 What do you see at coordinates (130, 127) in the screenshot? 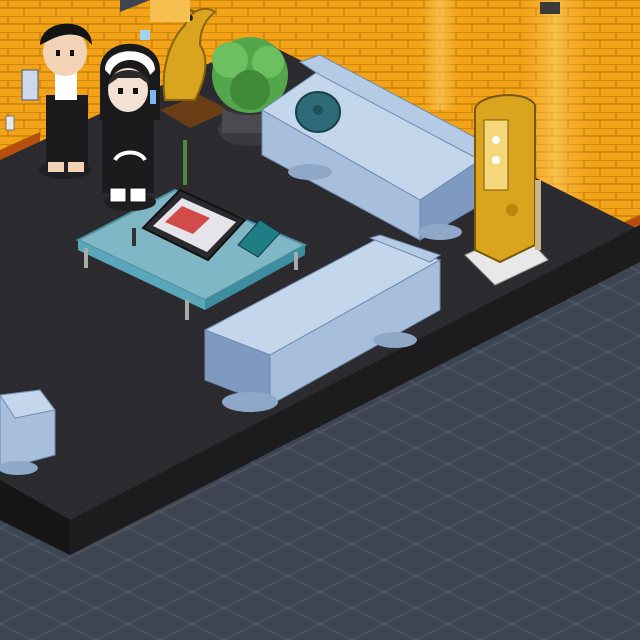
I see `avatar-girl` at bounding box center [130, 127].